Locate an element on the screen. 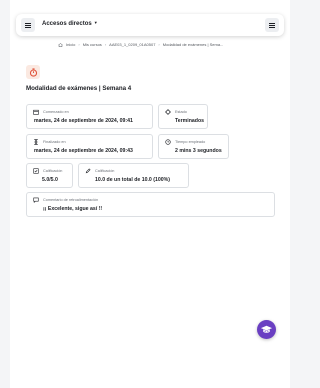 The width and height of the screenshot is (320, 388). pencil-icon is located at coordinates (88, 171).